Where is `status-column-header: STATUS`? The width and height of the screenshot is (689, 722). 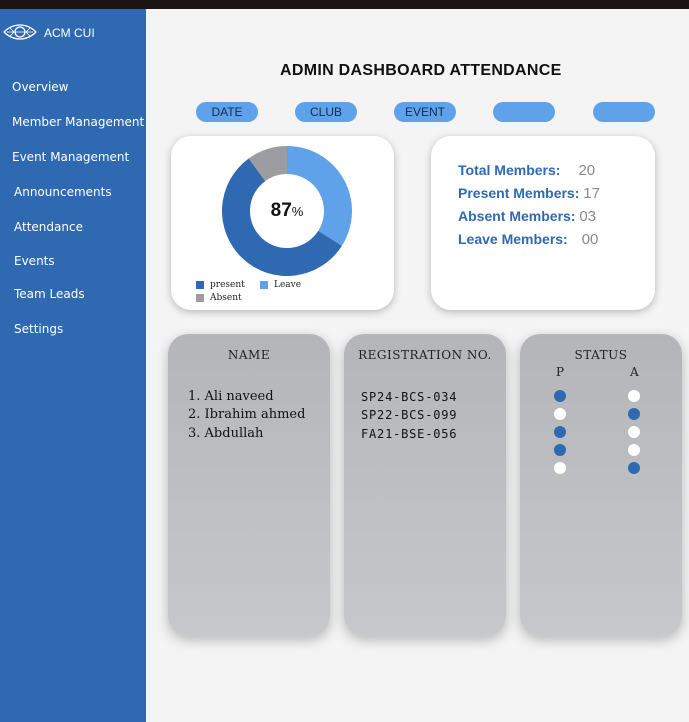 status-column-header: STATUS is located at coordinates (601, 355).